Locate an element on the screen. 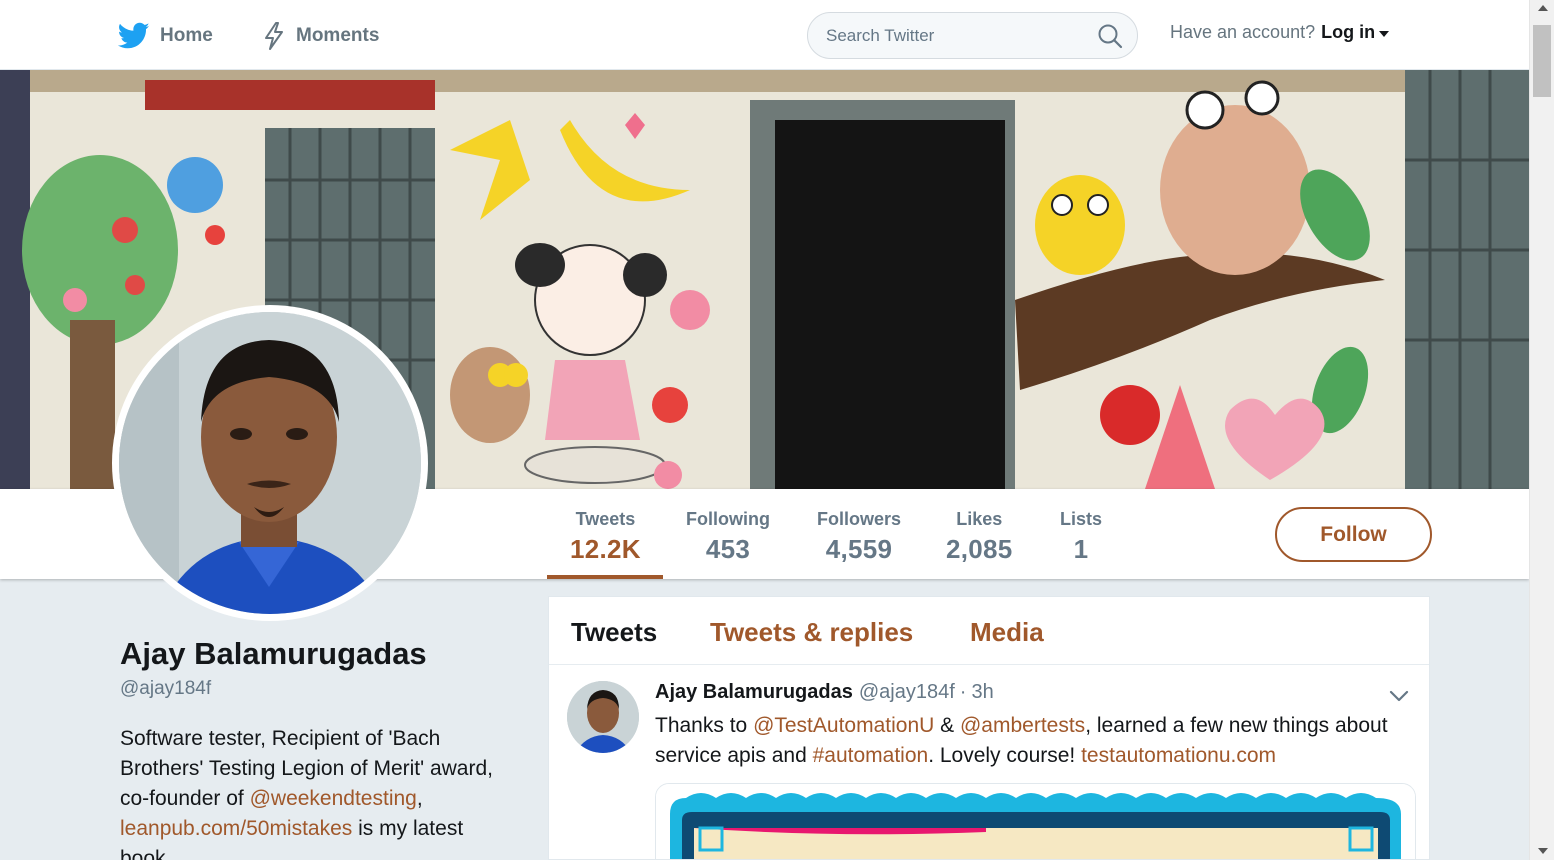  login-dropdown: Log in is located at coordinates (1355, 32).